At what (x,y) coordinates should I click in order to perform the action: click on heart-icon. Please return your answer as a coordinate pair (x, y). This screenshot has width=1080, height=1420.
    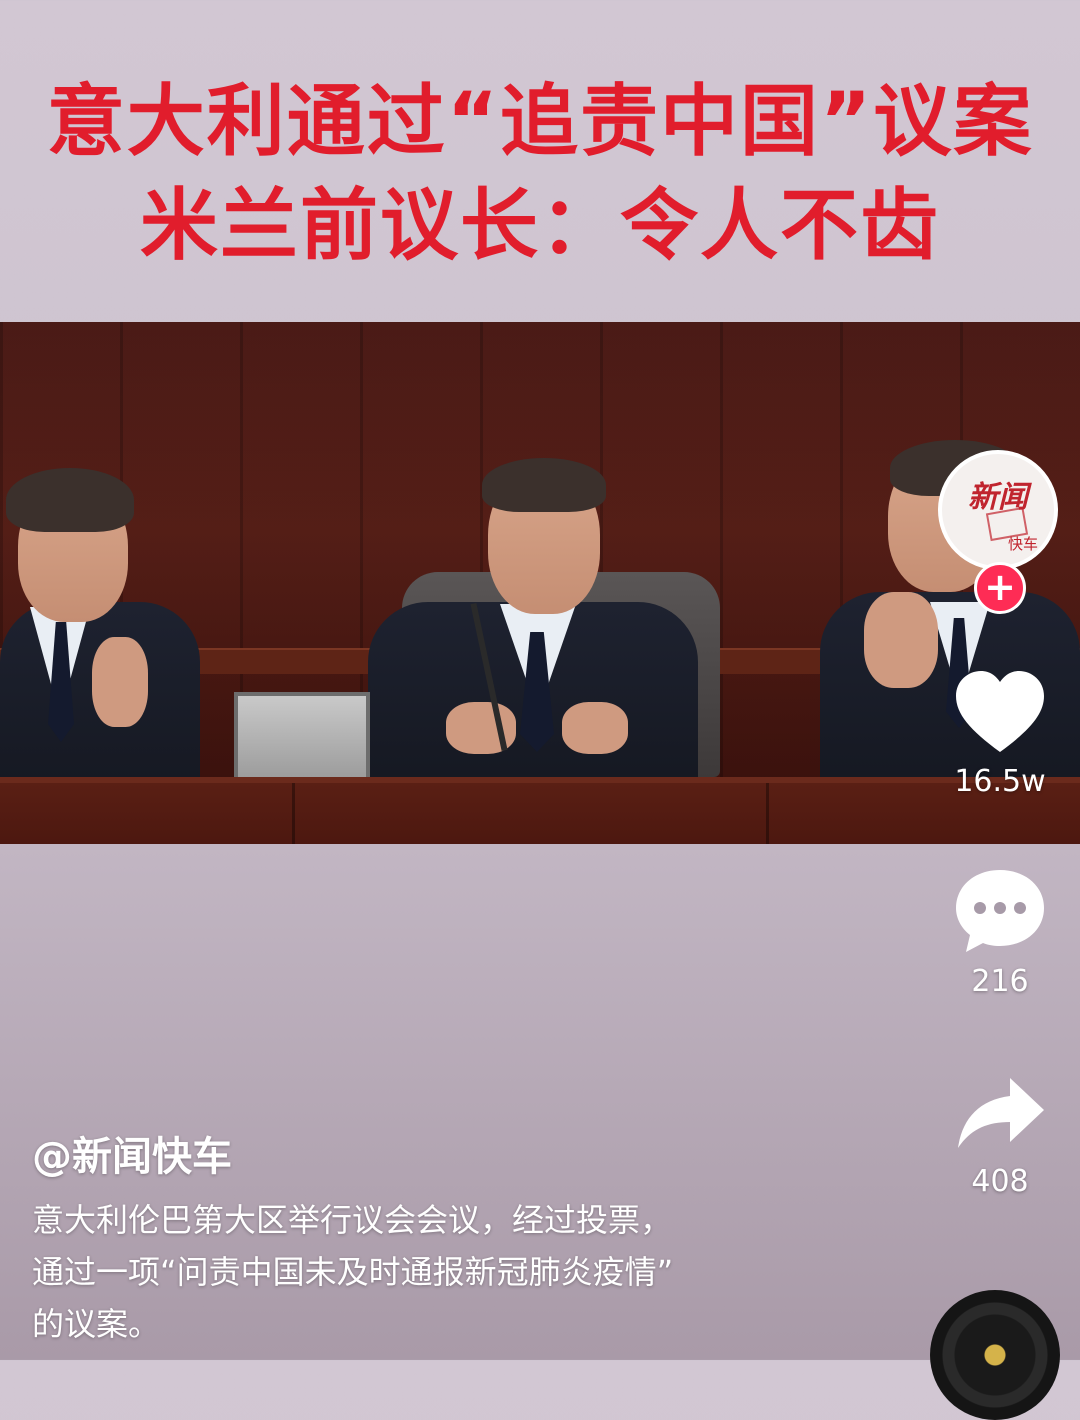
    Looking at the image, I should click on (1000, 711).